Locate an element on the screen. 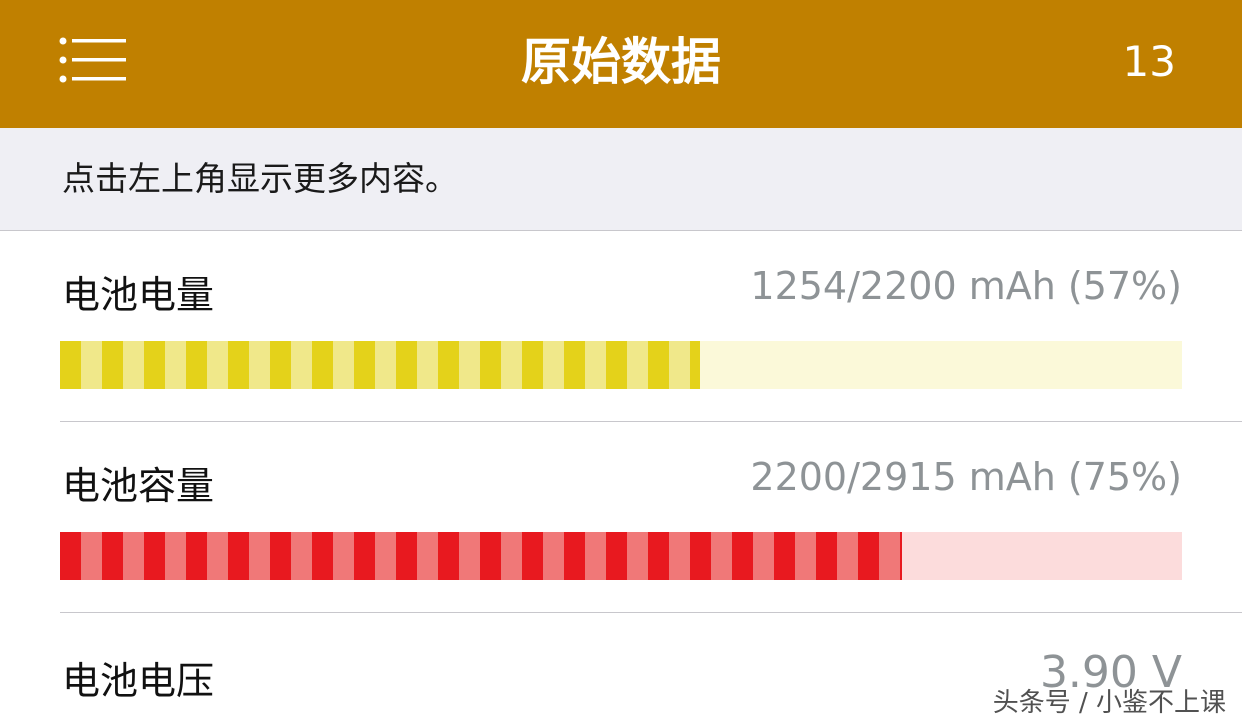 Image resolution: width=1242 pixels, height=727 pixels. hint-bar: 点击左上角显示更多内容。 is located at coordinates (621, 179).